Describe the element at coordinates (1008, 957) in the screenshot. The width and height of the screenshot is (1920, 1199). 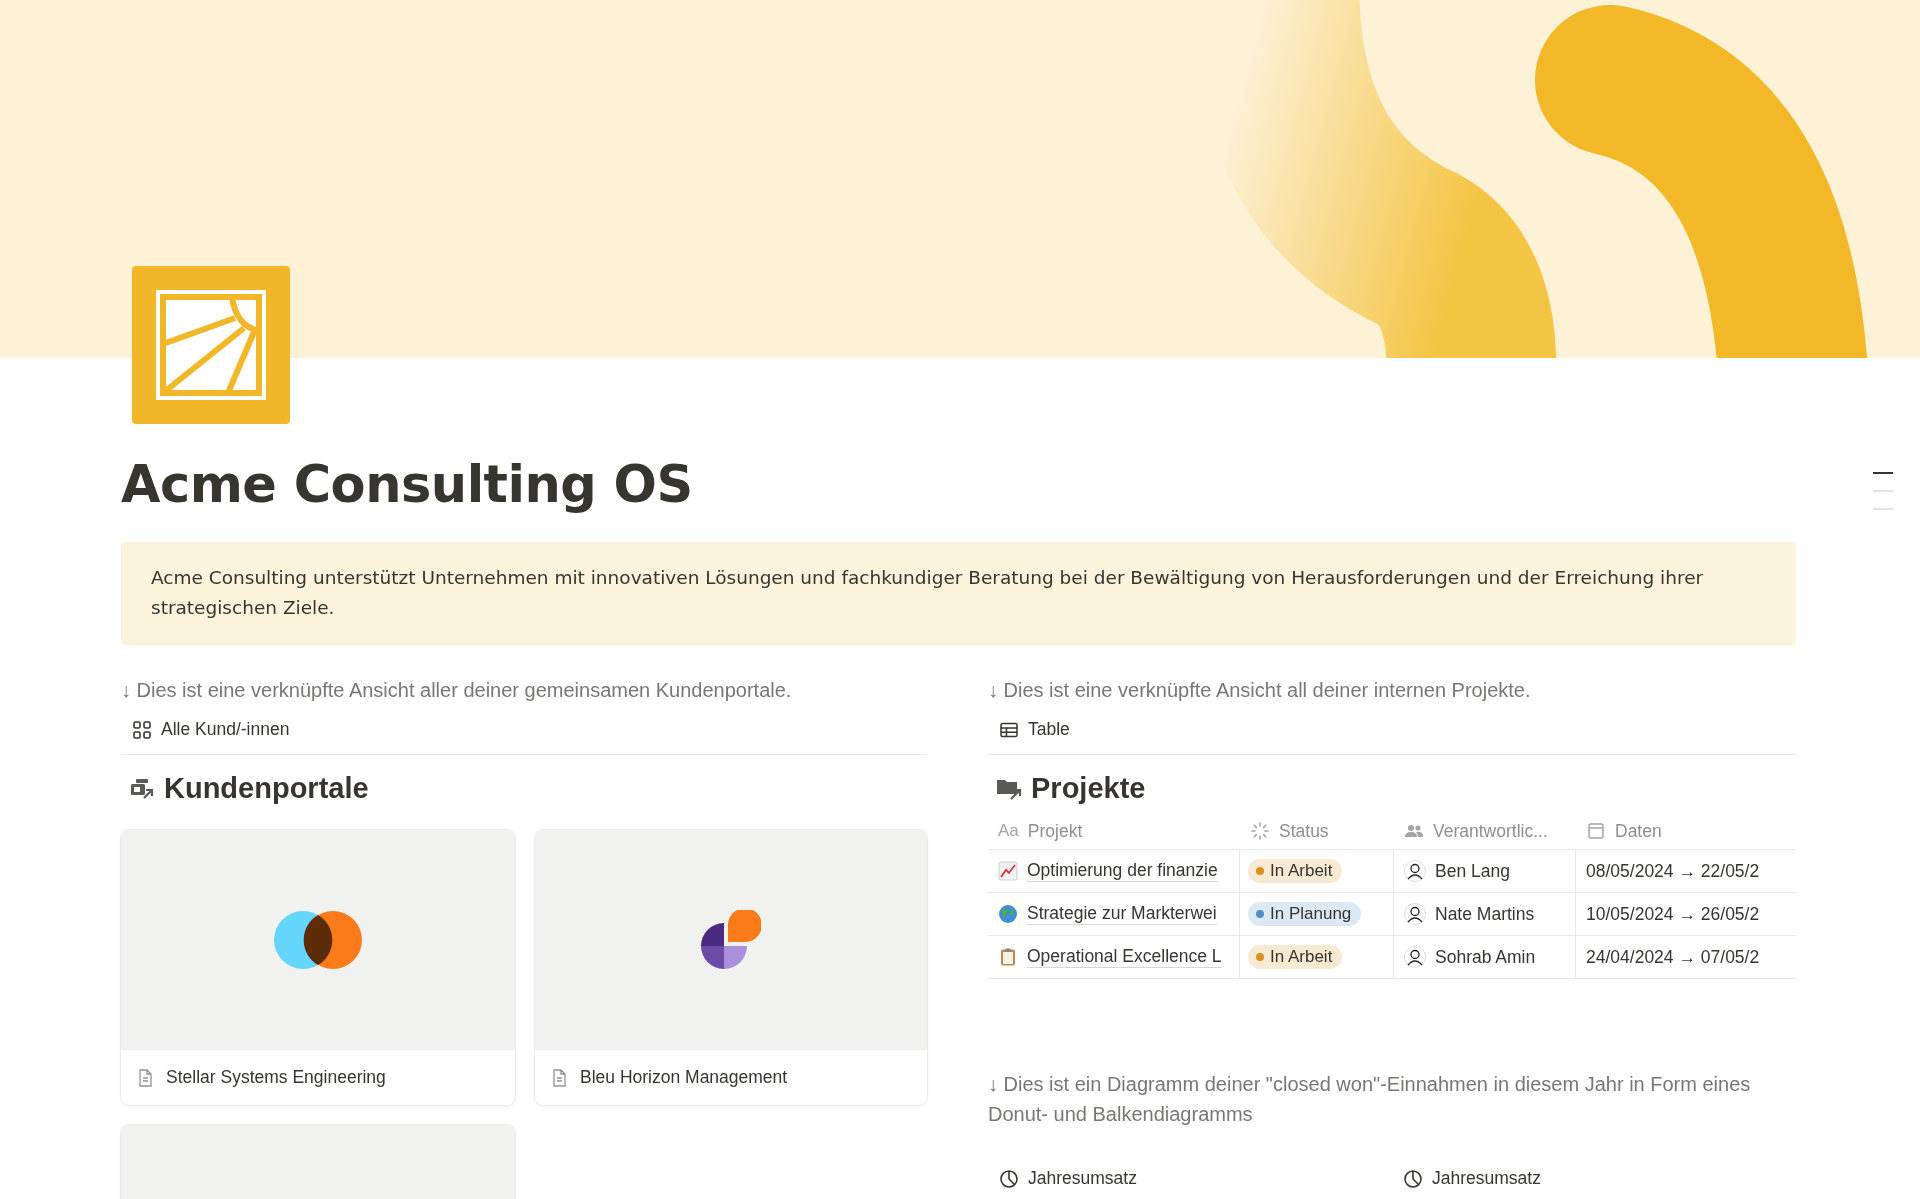
I see `clipboard-icon` at that location.